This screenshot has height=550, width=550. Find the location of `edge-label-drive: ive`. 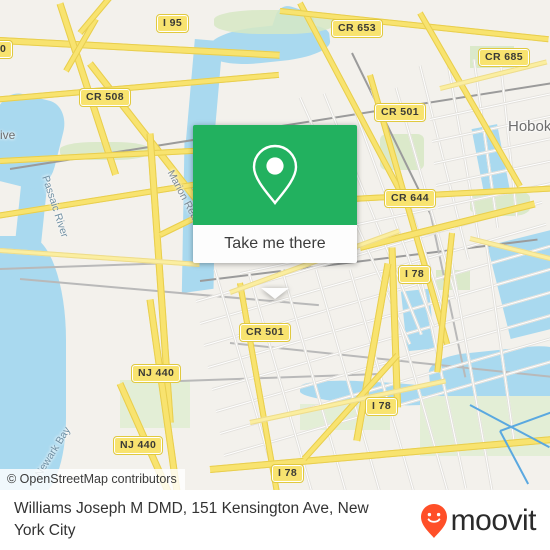

edge-label-drive: ive is located at coordinates (8, 135).